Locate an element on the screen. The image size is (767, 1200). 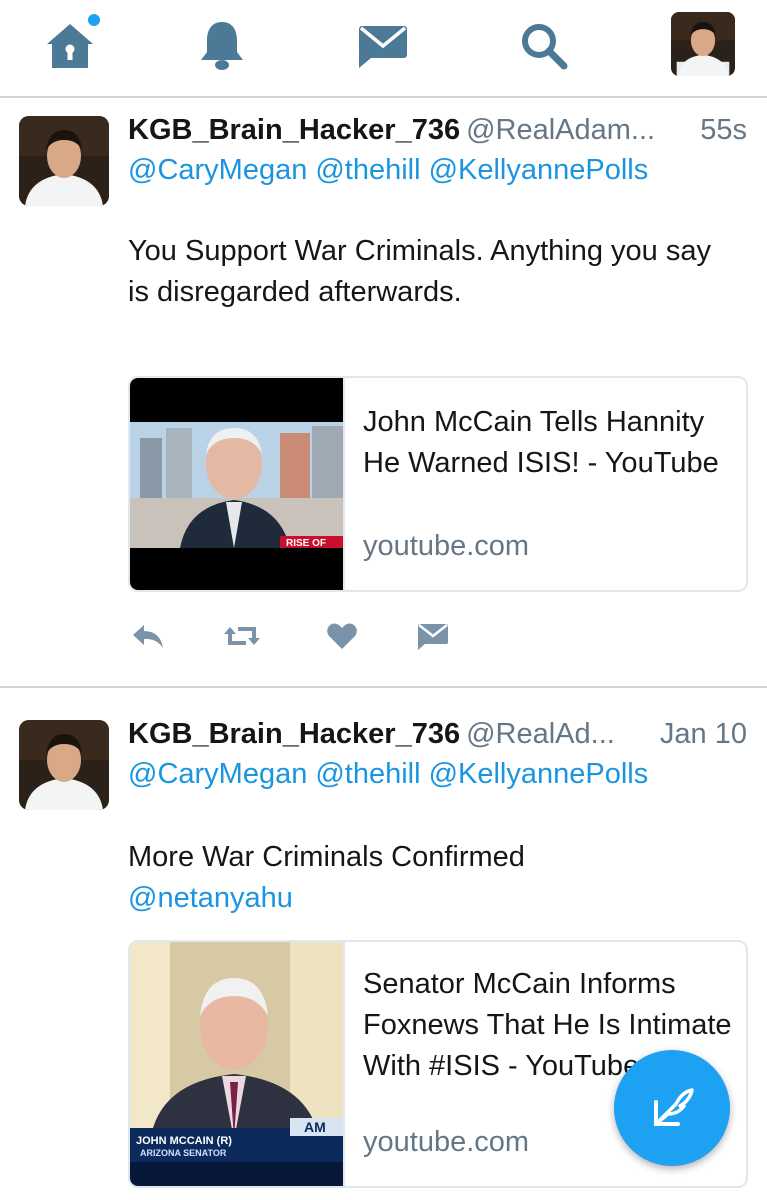
bell-icon is located at coordinates (222, 46).